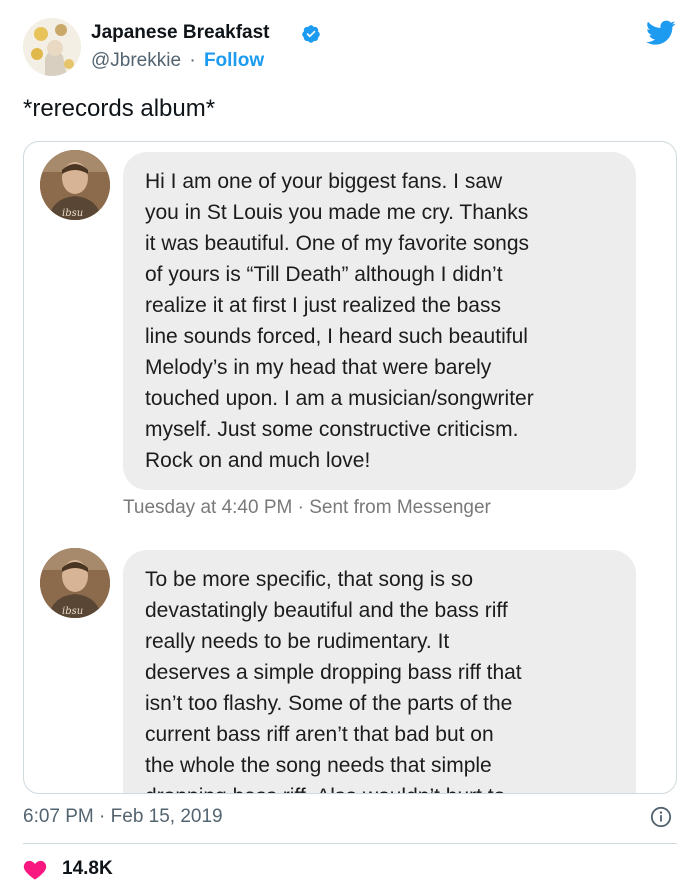 This screenshot has height=896, width=700. Describe the element at coordinates (119, 108) in the screenshot. I see `tweet-text: *rerecords album*` at that location.